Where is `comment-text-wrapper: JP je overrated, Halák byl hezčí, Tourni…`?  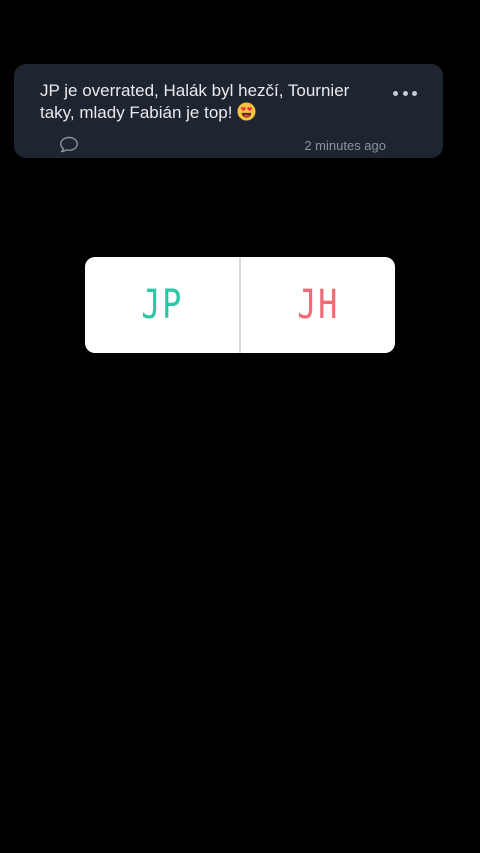 comment-text-wrapper: JP je overrated, Halák byl hezčí, Tourni… is located at coordinates (210, 102).